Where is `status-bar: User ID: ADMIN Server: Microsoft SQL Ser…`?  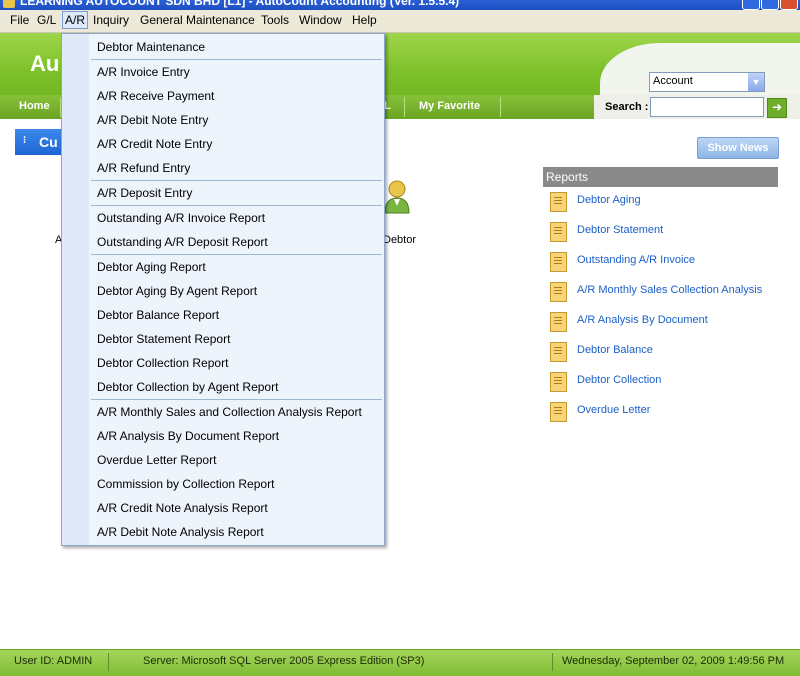
status-bar: User ID: ADMIN Server: Microsoft SQL Ser… is located at coordinates (400, 662).